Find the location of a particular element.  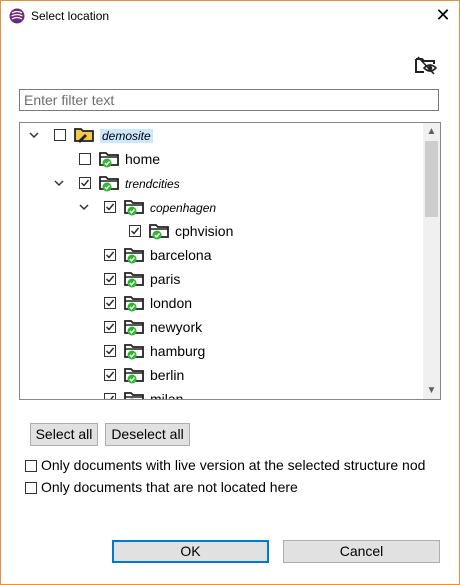

tree-row: hamburg is located at coordinates (220, 352).